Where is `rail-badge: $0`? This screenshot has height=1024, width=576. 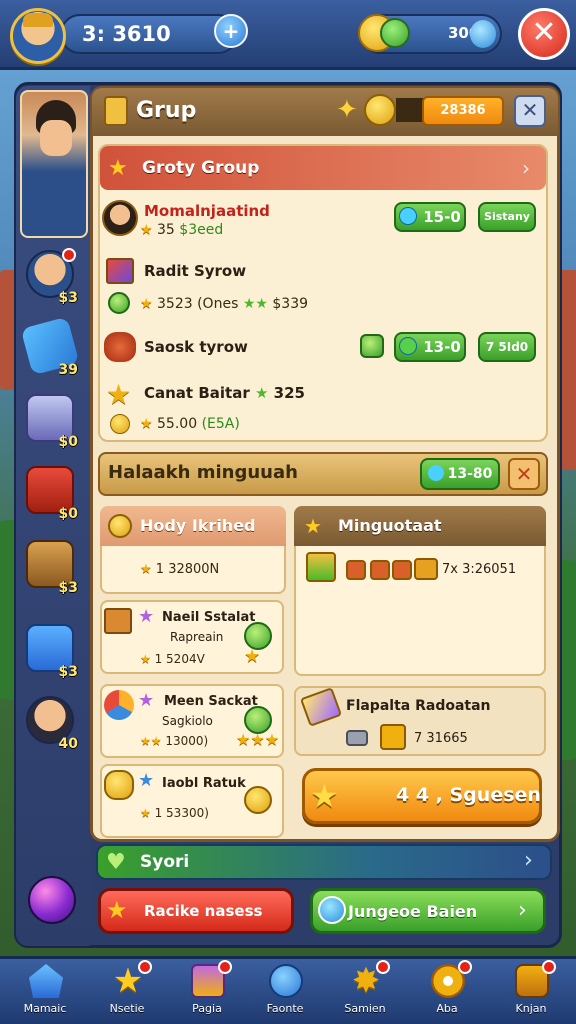 rail-badge: $0 is located at coordinates (68, 442).